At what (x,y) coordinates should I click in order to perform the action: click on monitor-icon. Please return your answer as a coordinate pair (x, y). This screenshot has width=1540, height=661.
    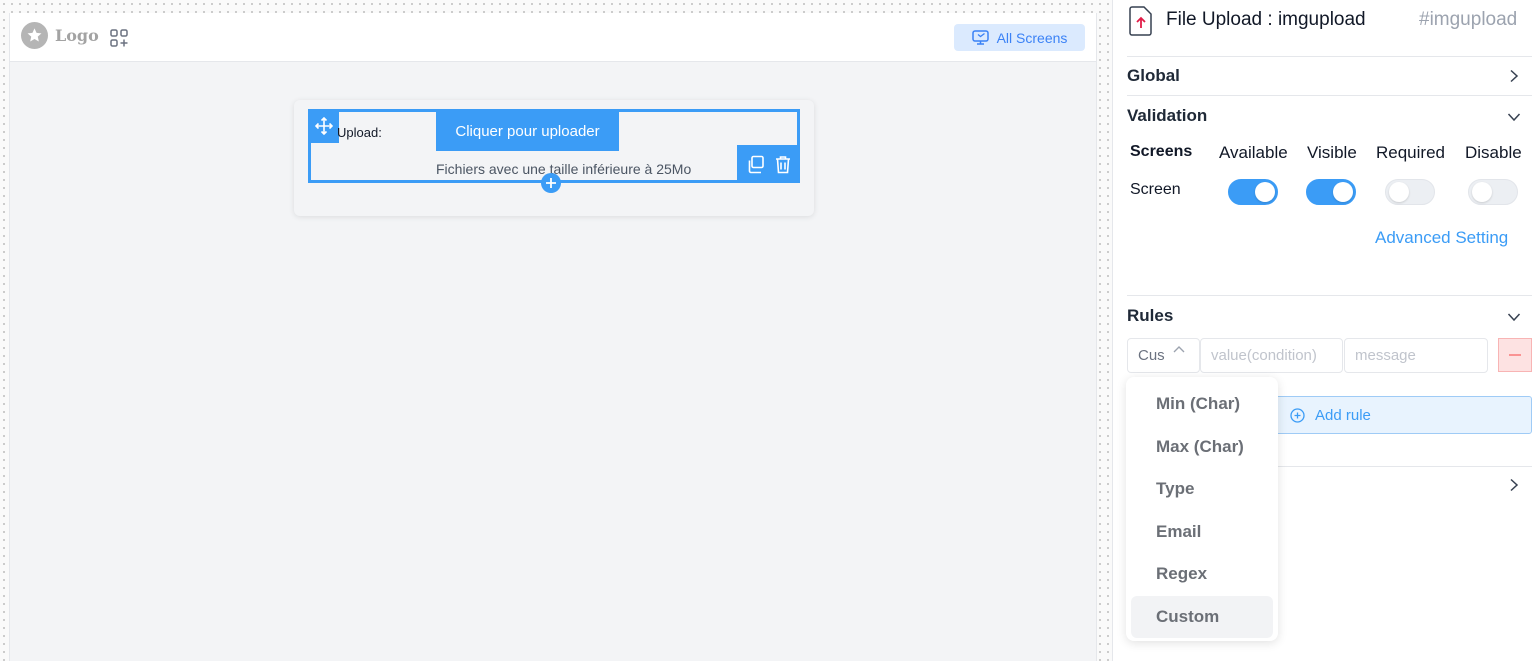
    Looking at the image, I should click on (980, 37).